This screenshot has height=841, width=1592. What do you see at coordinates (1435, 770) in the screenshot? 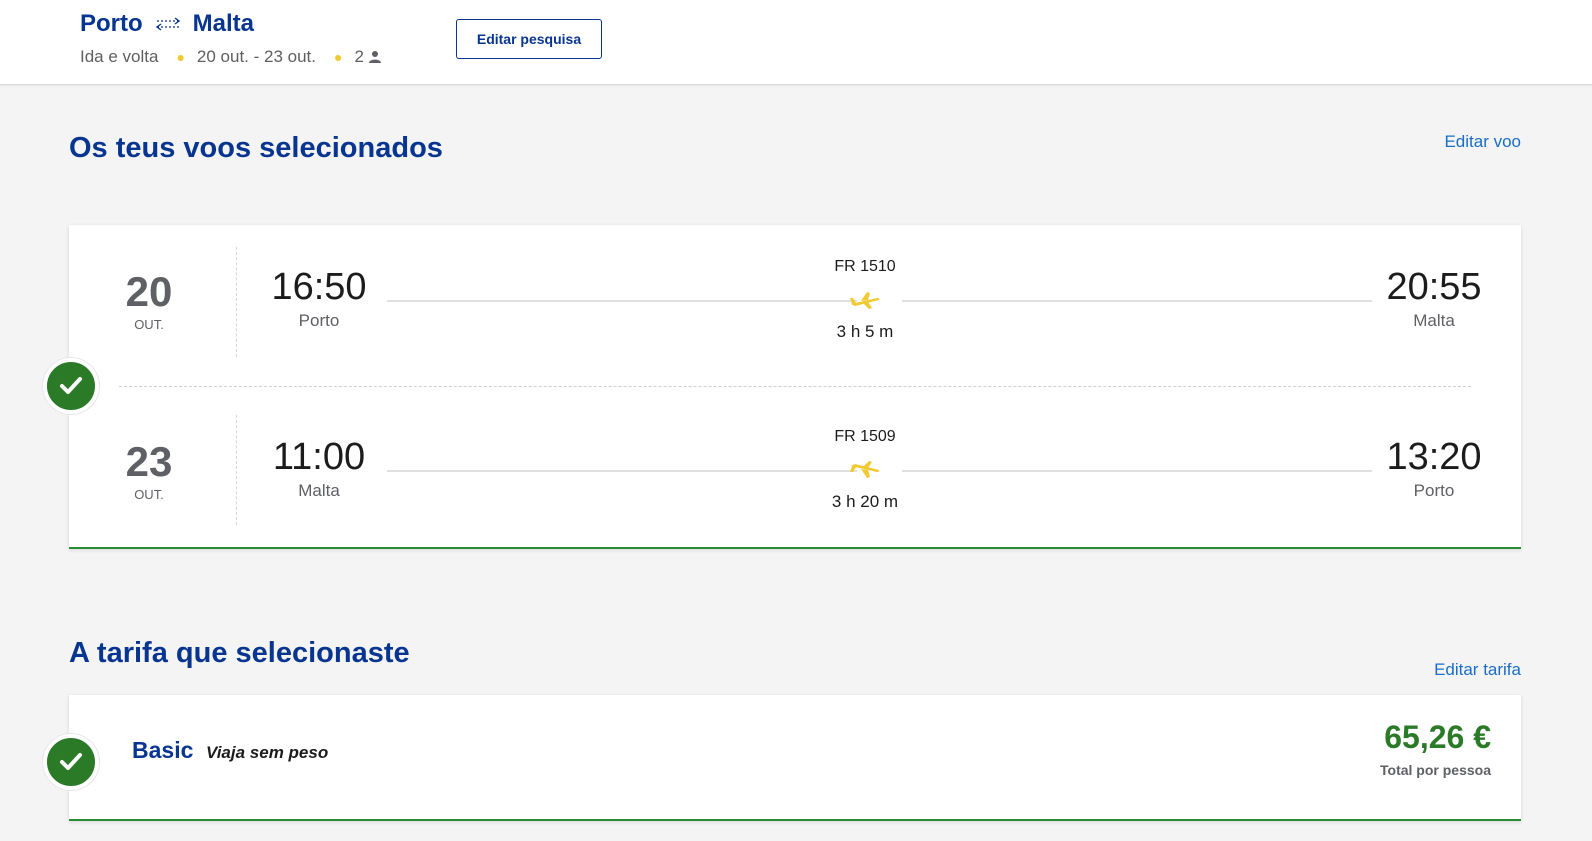
I see `price-note: Total por pessoa` at bounding box center [1435, 770].